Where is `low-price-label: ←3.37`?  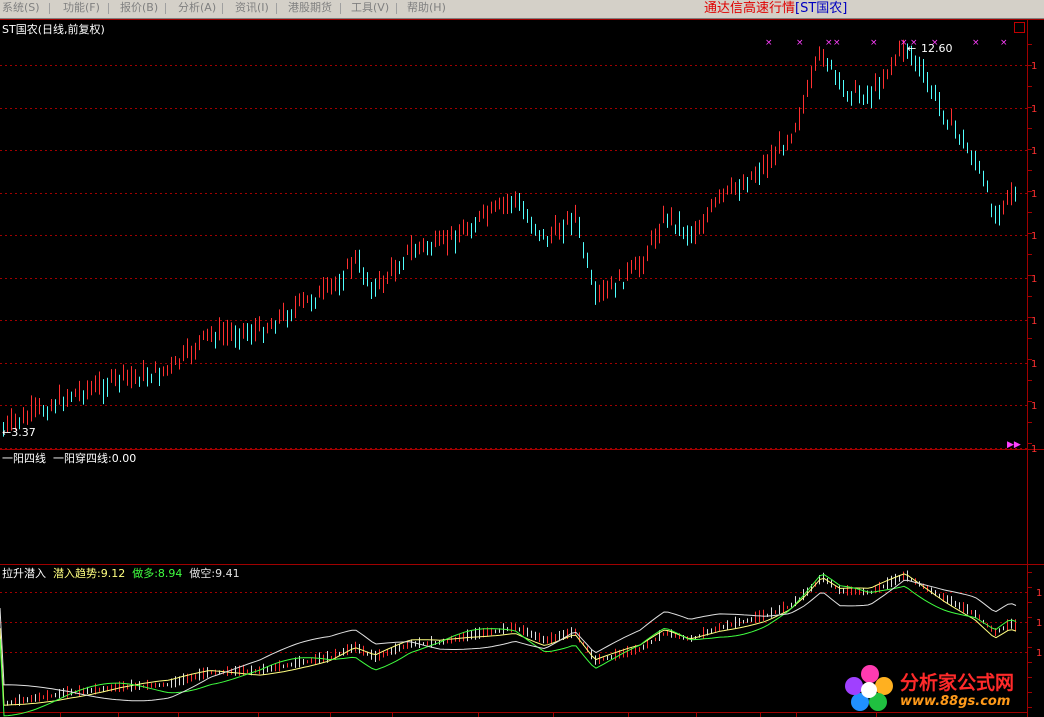 low-price-label: ←3.37 is located at coordinates (19, 432).